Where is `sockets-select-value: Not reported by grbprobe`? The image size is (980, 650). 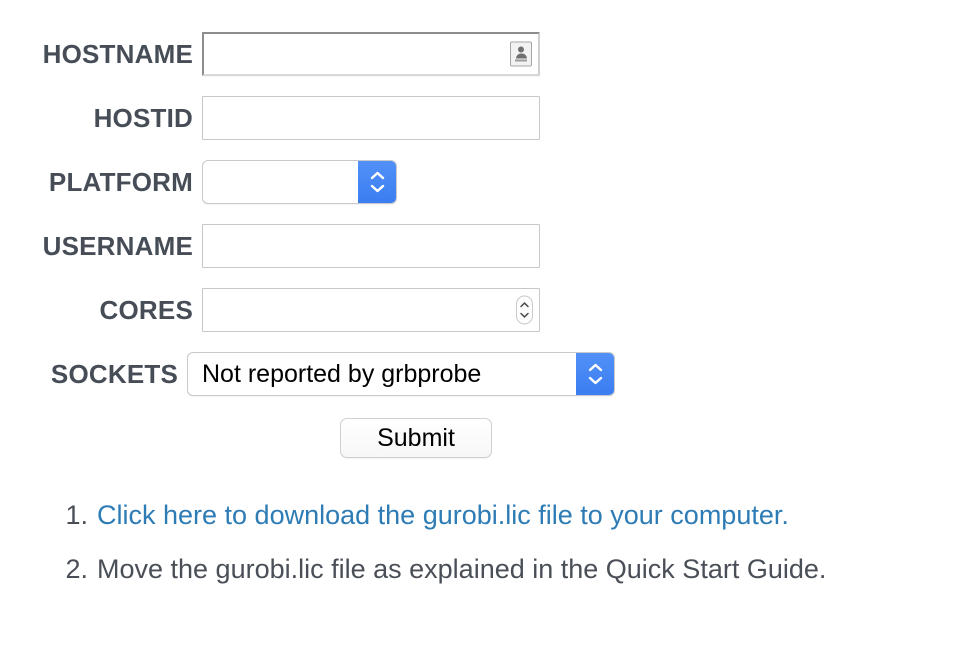
sockets-select-value: Not reported by grbprobe is located at coordinates (342, 373).